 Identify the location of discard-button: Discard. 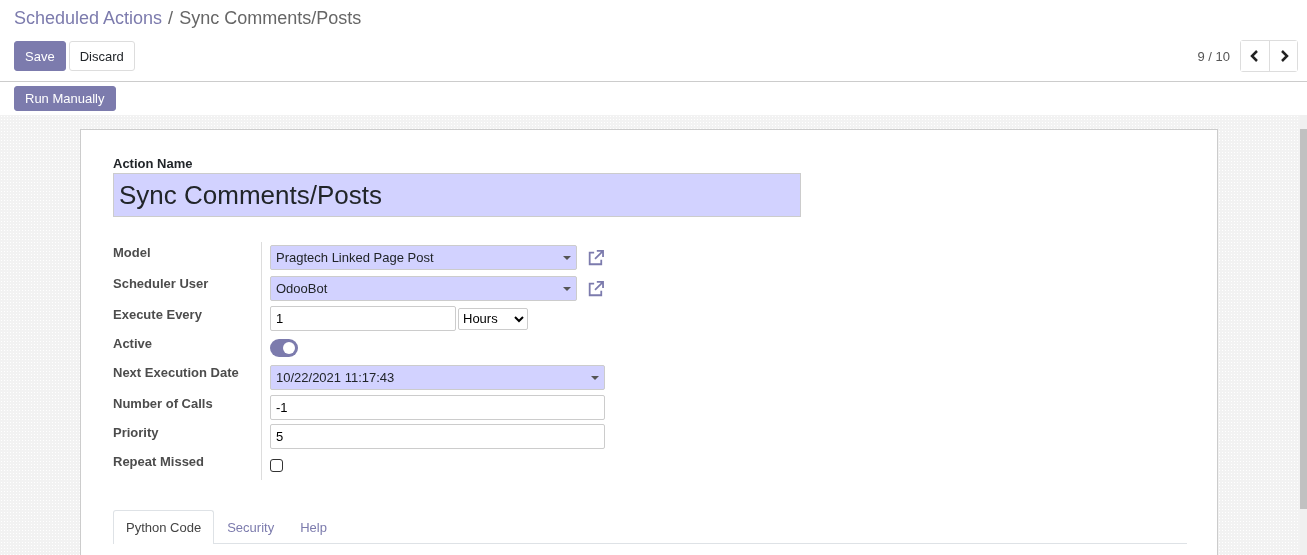
(101, 56).